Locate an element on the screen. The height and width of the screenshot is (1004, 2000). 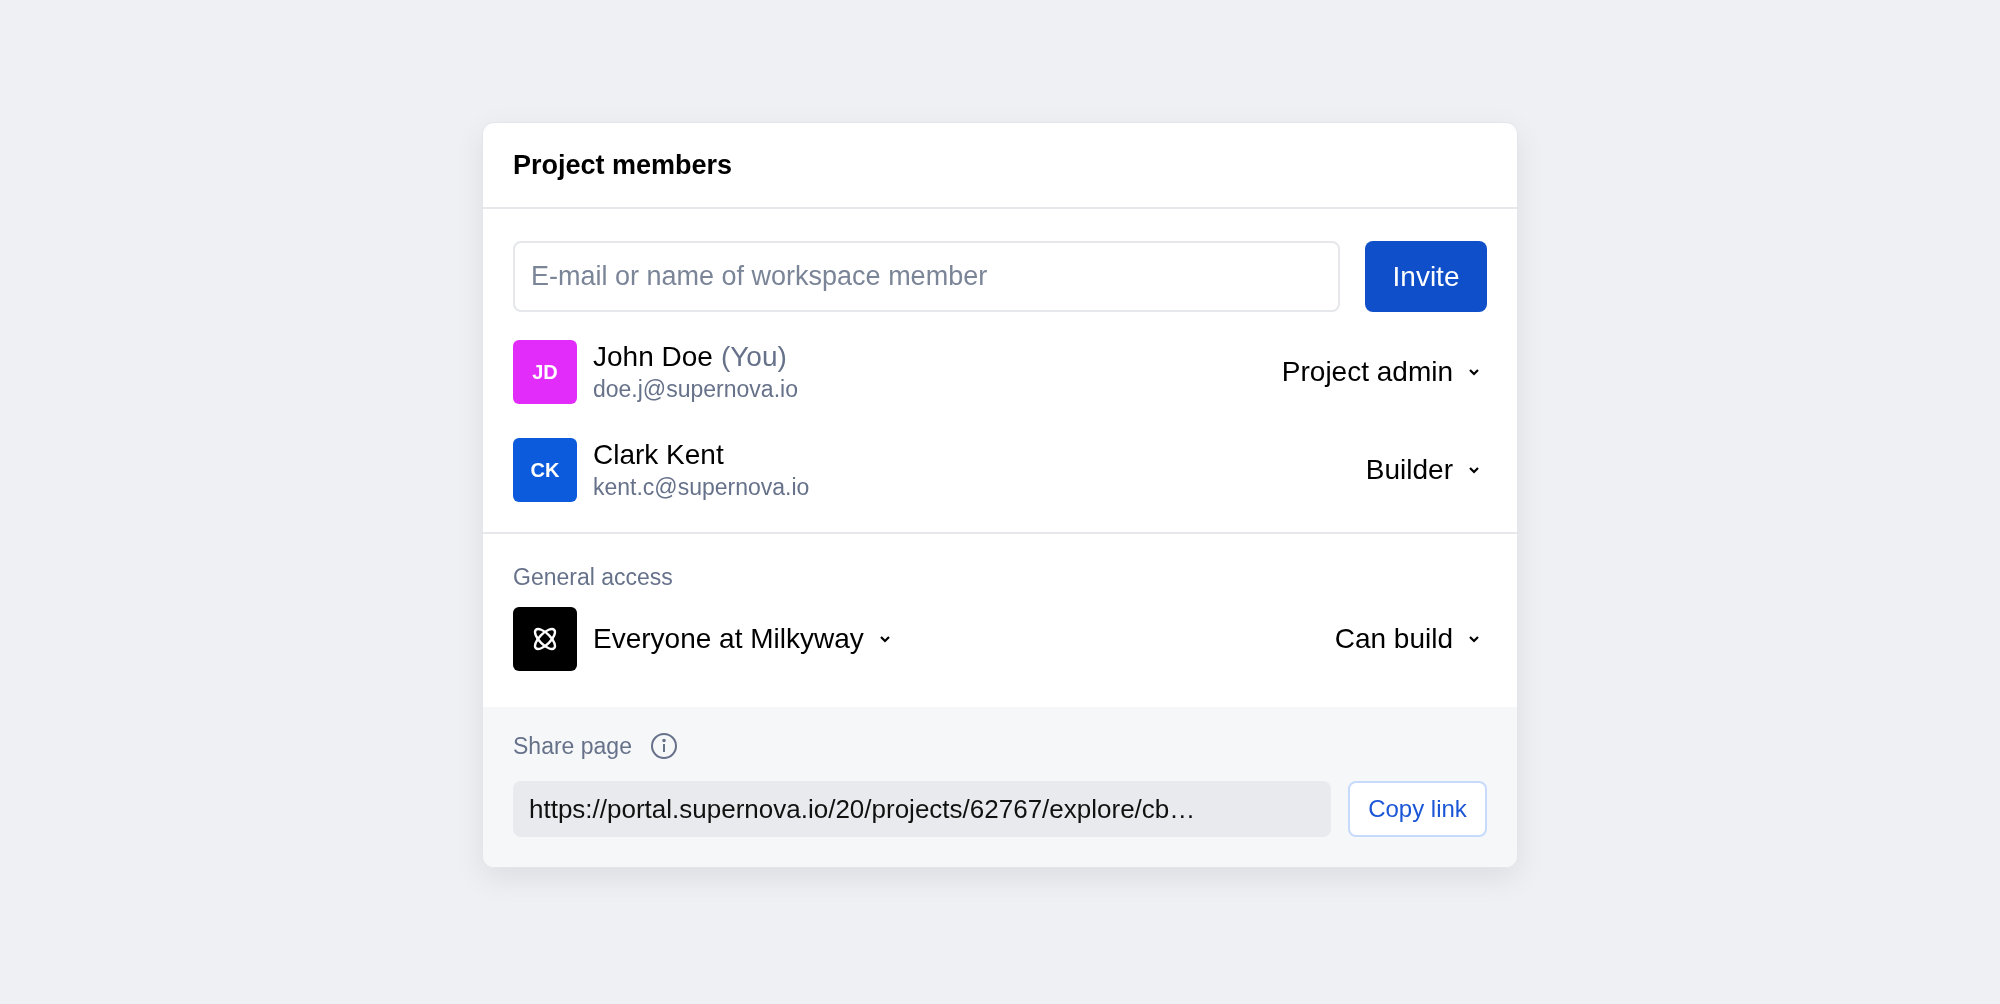
avatar: CK is located at coordinates (545, 470).